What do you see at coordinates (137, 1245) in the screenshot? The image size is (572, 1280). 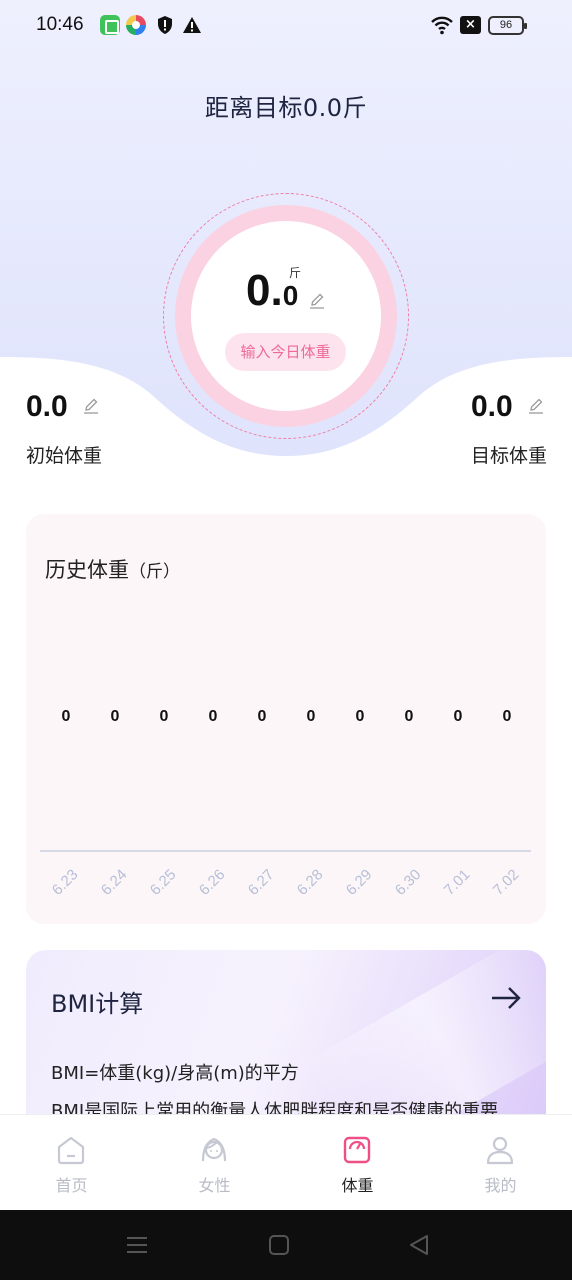 I see `menu-icon` at bounding box center [137, 1245].